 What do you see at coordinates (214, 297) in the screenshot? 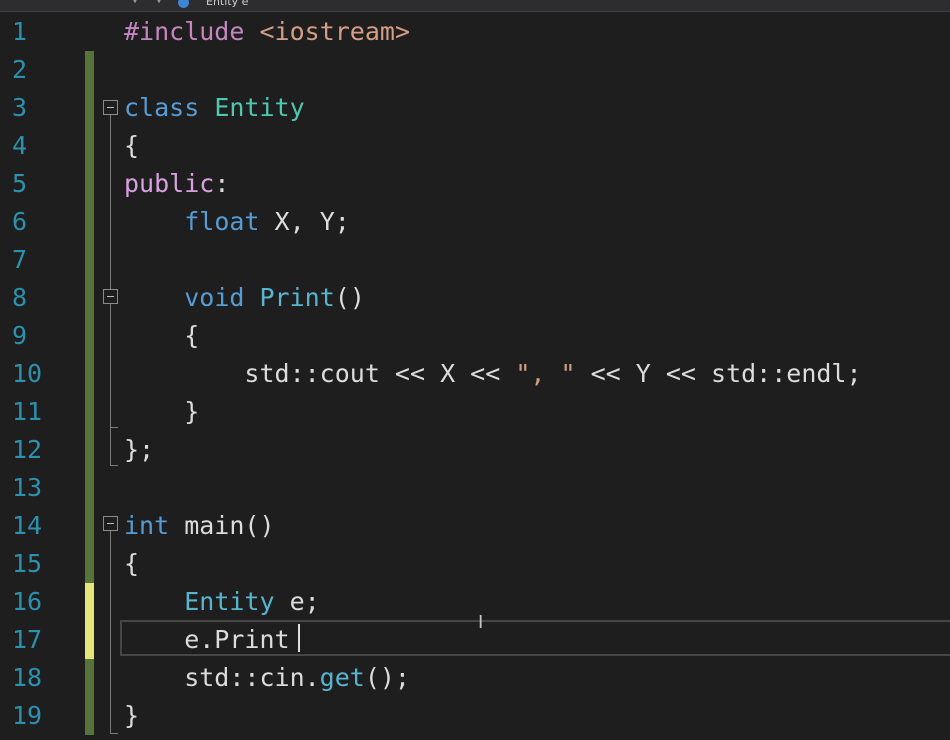
I see `keyword: void` at bounding box center [214, 297].